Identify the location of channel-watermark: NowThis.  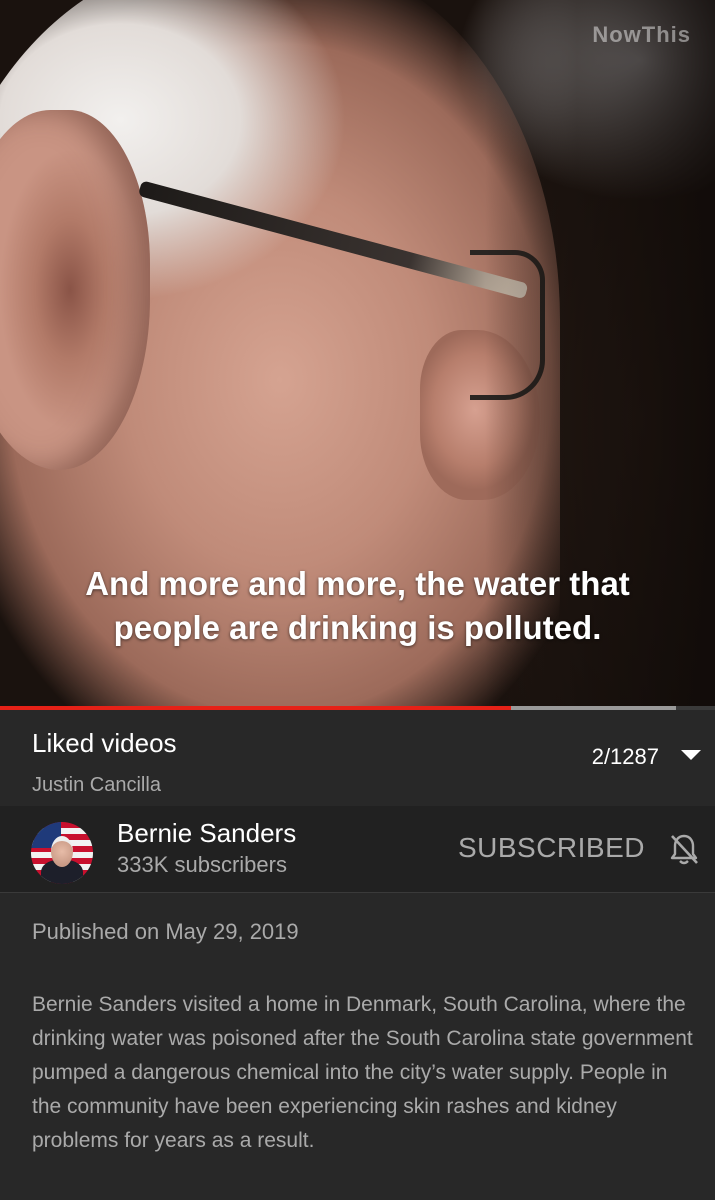
(641, 34).